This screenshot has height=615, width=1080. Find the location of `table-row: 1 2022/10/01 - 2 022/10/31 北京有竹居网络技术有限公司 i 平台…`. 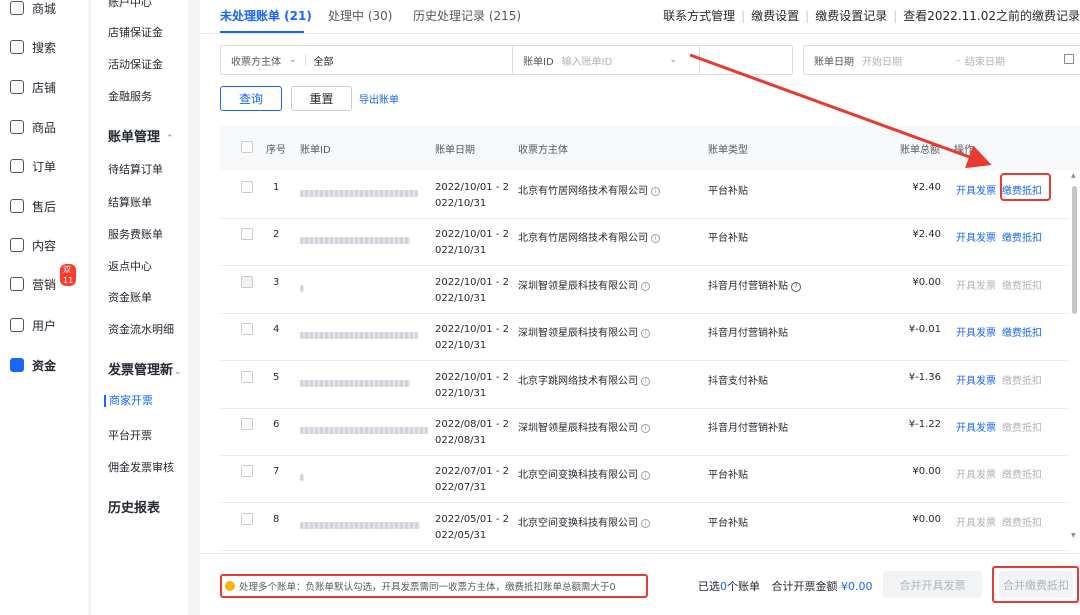

table-row: 1 2022/10/01 - 2 022/10/31 北京有竹居网络技术有限公司 i 平台… is located at coordinates (645, 195).